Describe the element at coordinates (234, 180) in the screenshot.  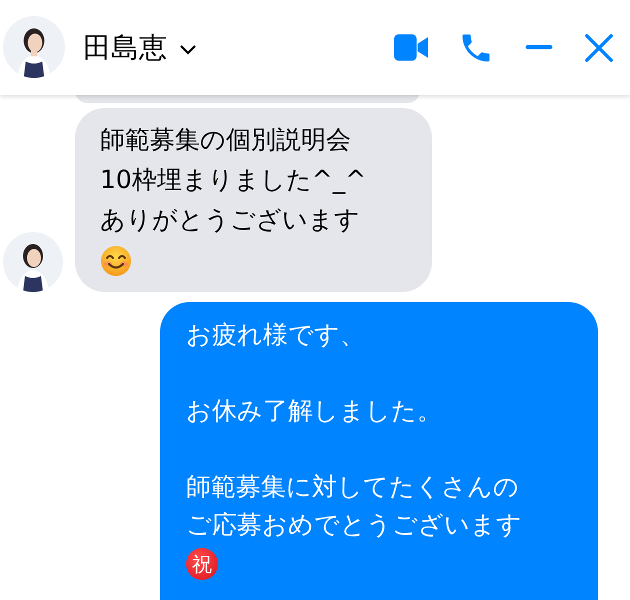
I see `message-text: 10枠埋まりました^_^` at that location.